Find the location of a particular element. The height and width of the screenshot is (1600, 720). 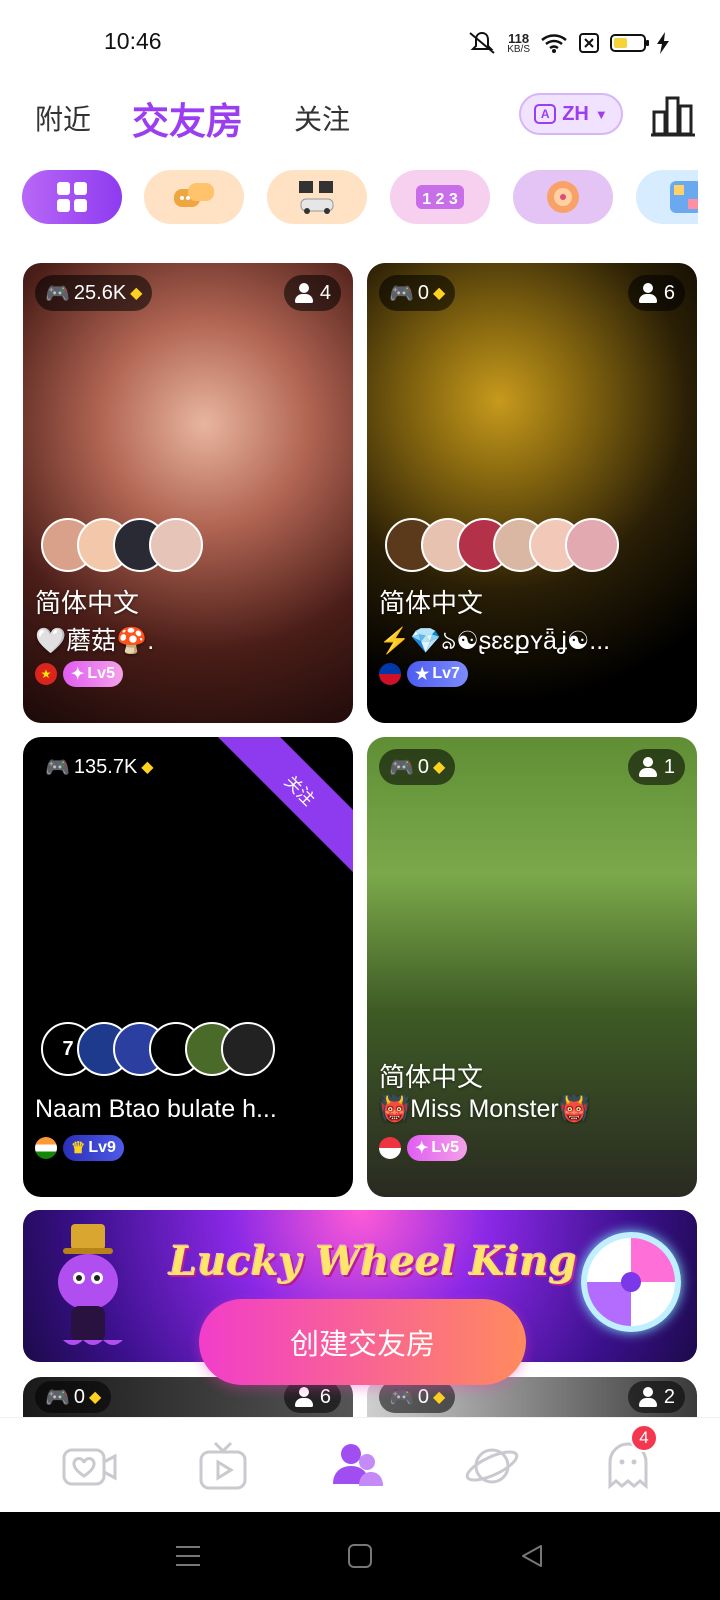

room-user-count: 4 is located at coordinates (312, 293).